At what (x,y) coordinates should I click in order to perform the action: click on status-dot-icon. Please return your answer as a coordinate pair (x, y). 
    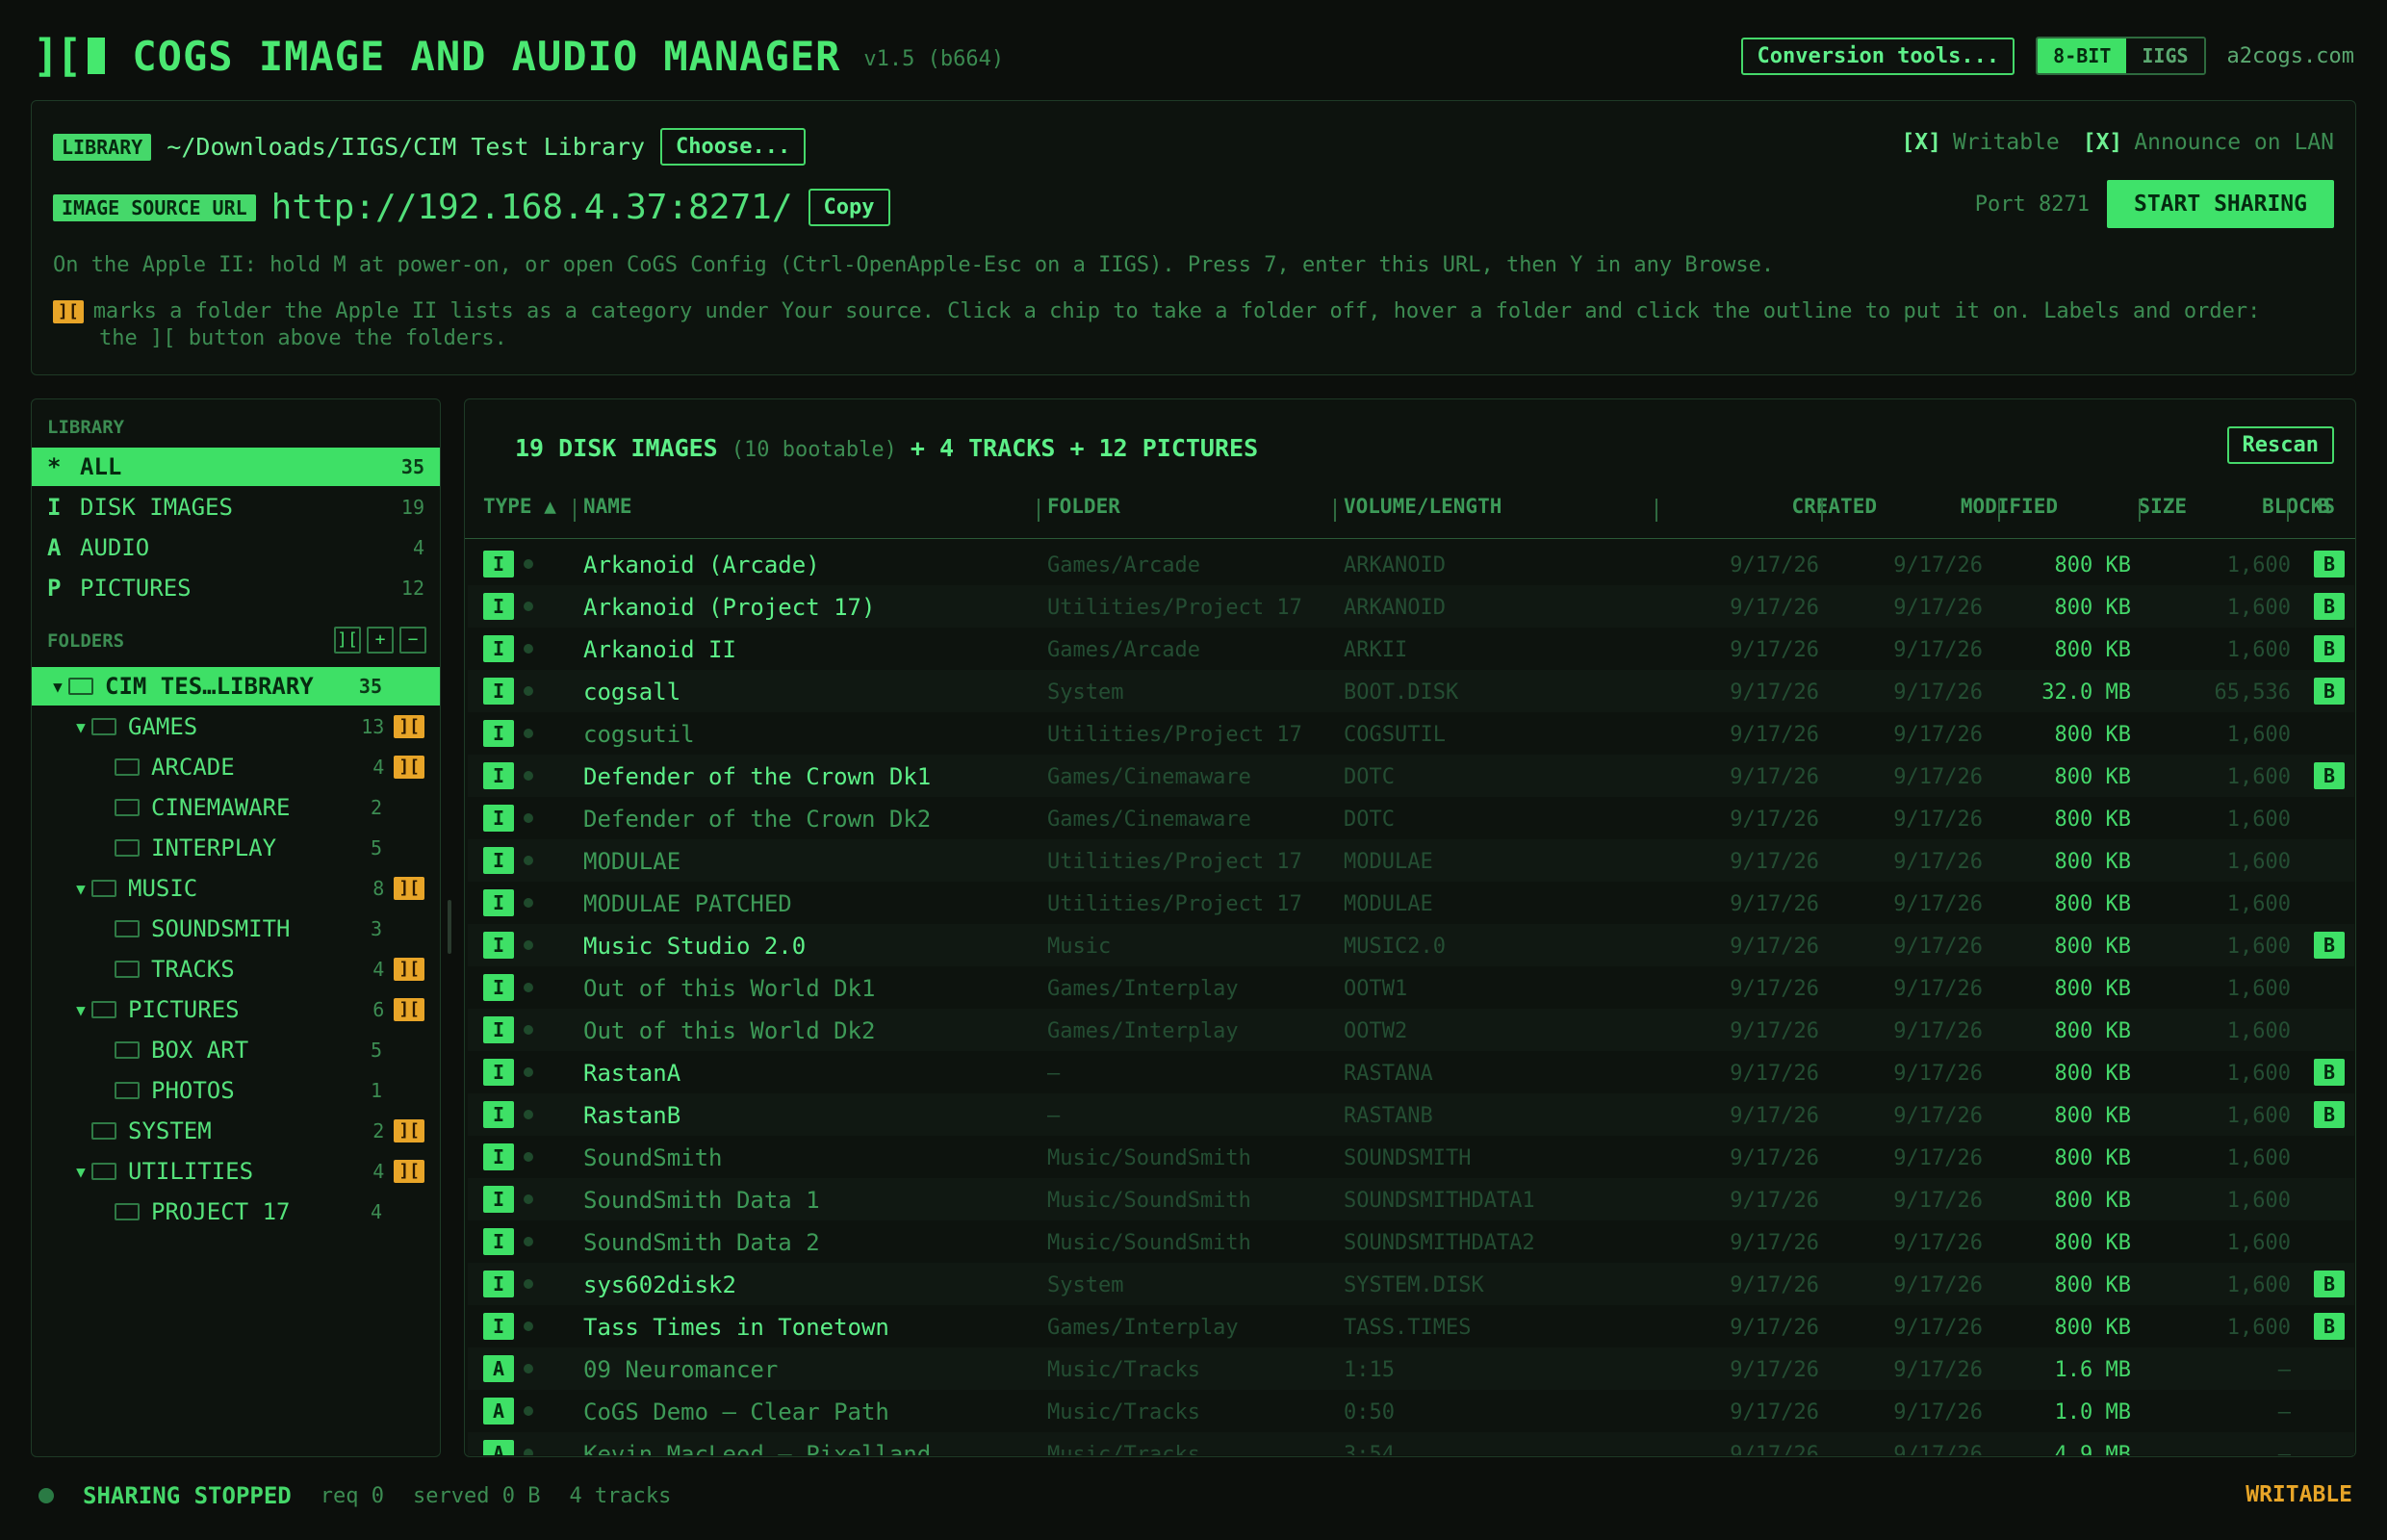
    Looking at the image, I should click on (528, 733).